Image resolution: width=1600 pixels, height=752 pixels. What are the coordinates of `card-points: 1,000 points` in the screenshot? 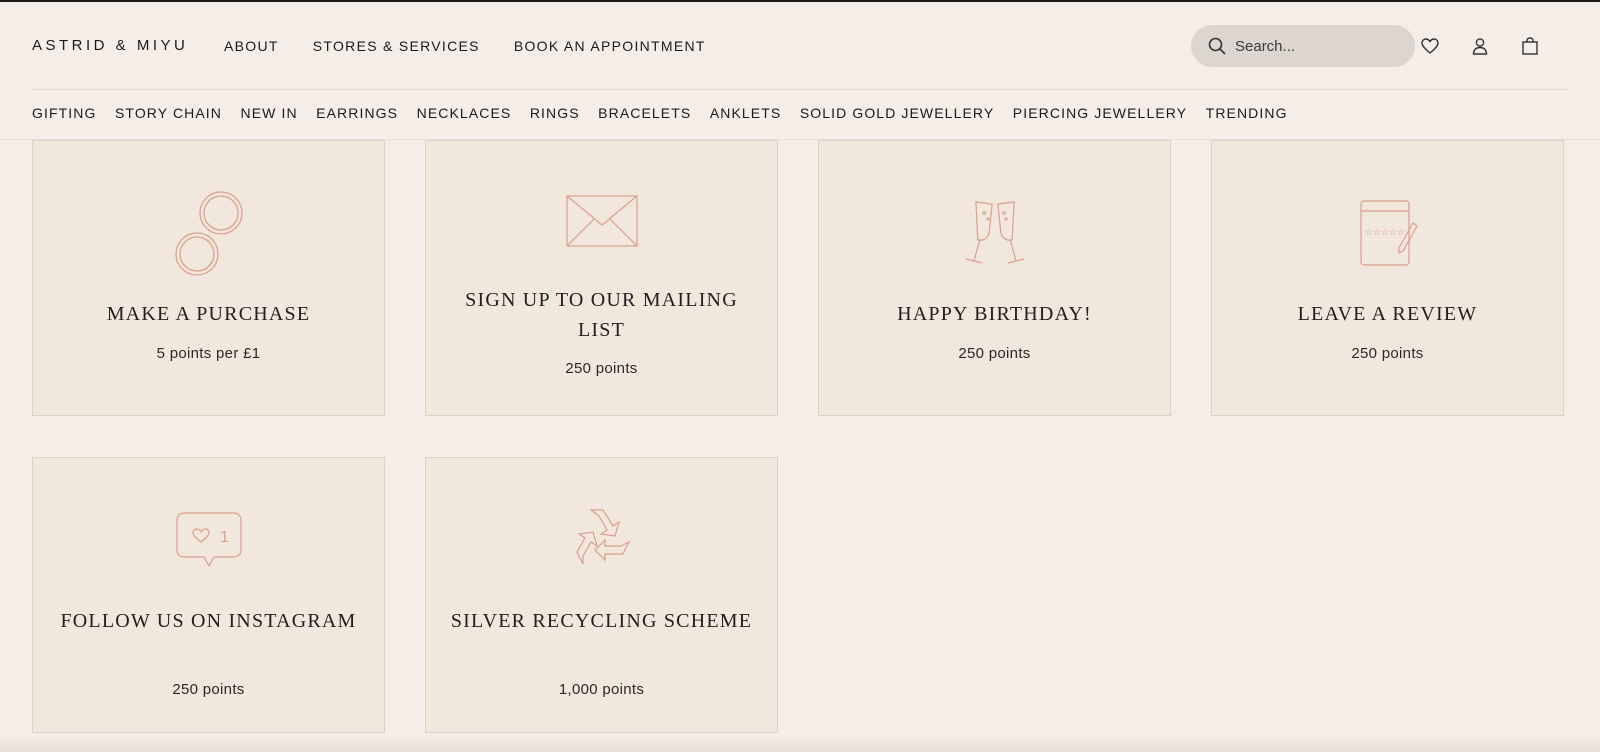 It's located at (601, 689).